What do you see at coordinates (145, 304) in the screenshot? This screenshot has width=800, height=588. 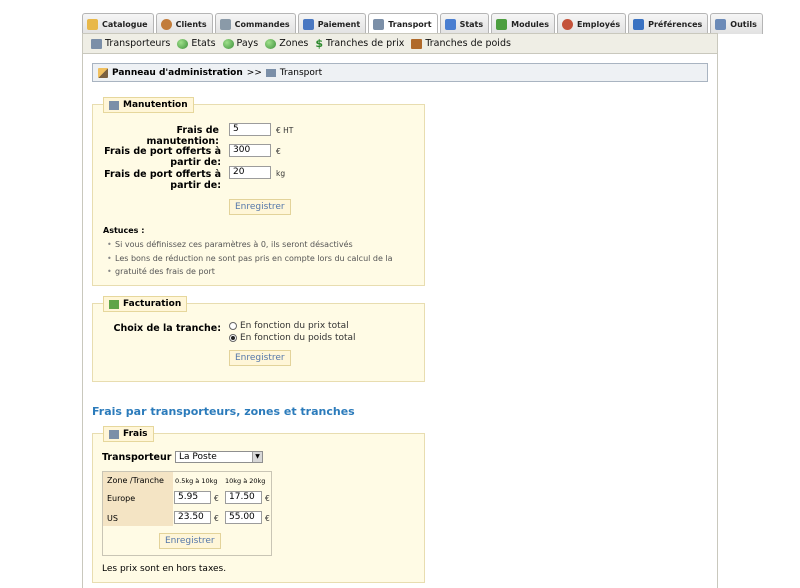 I see `billing-legend: Facturation` at bounding box center [145, 304].